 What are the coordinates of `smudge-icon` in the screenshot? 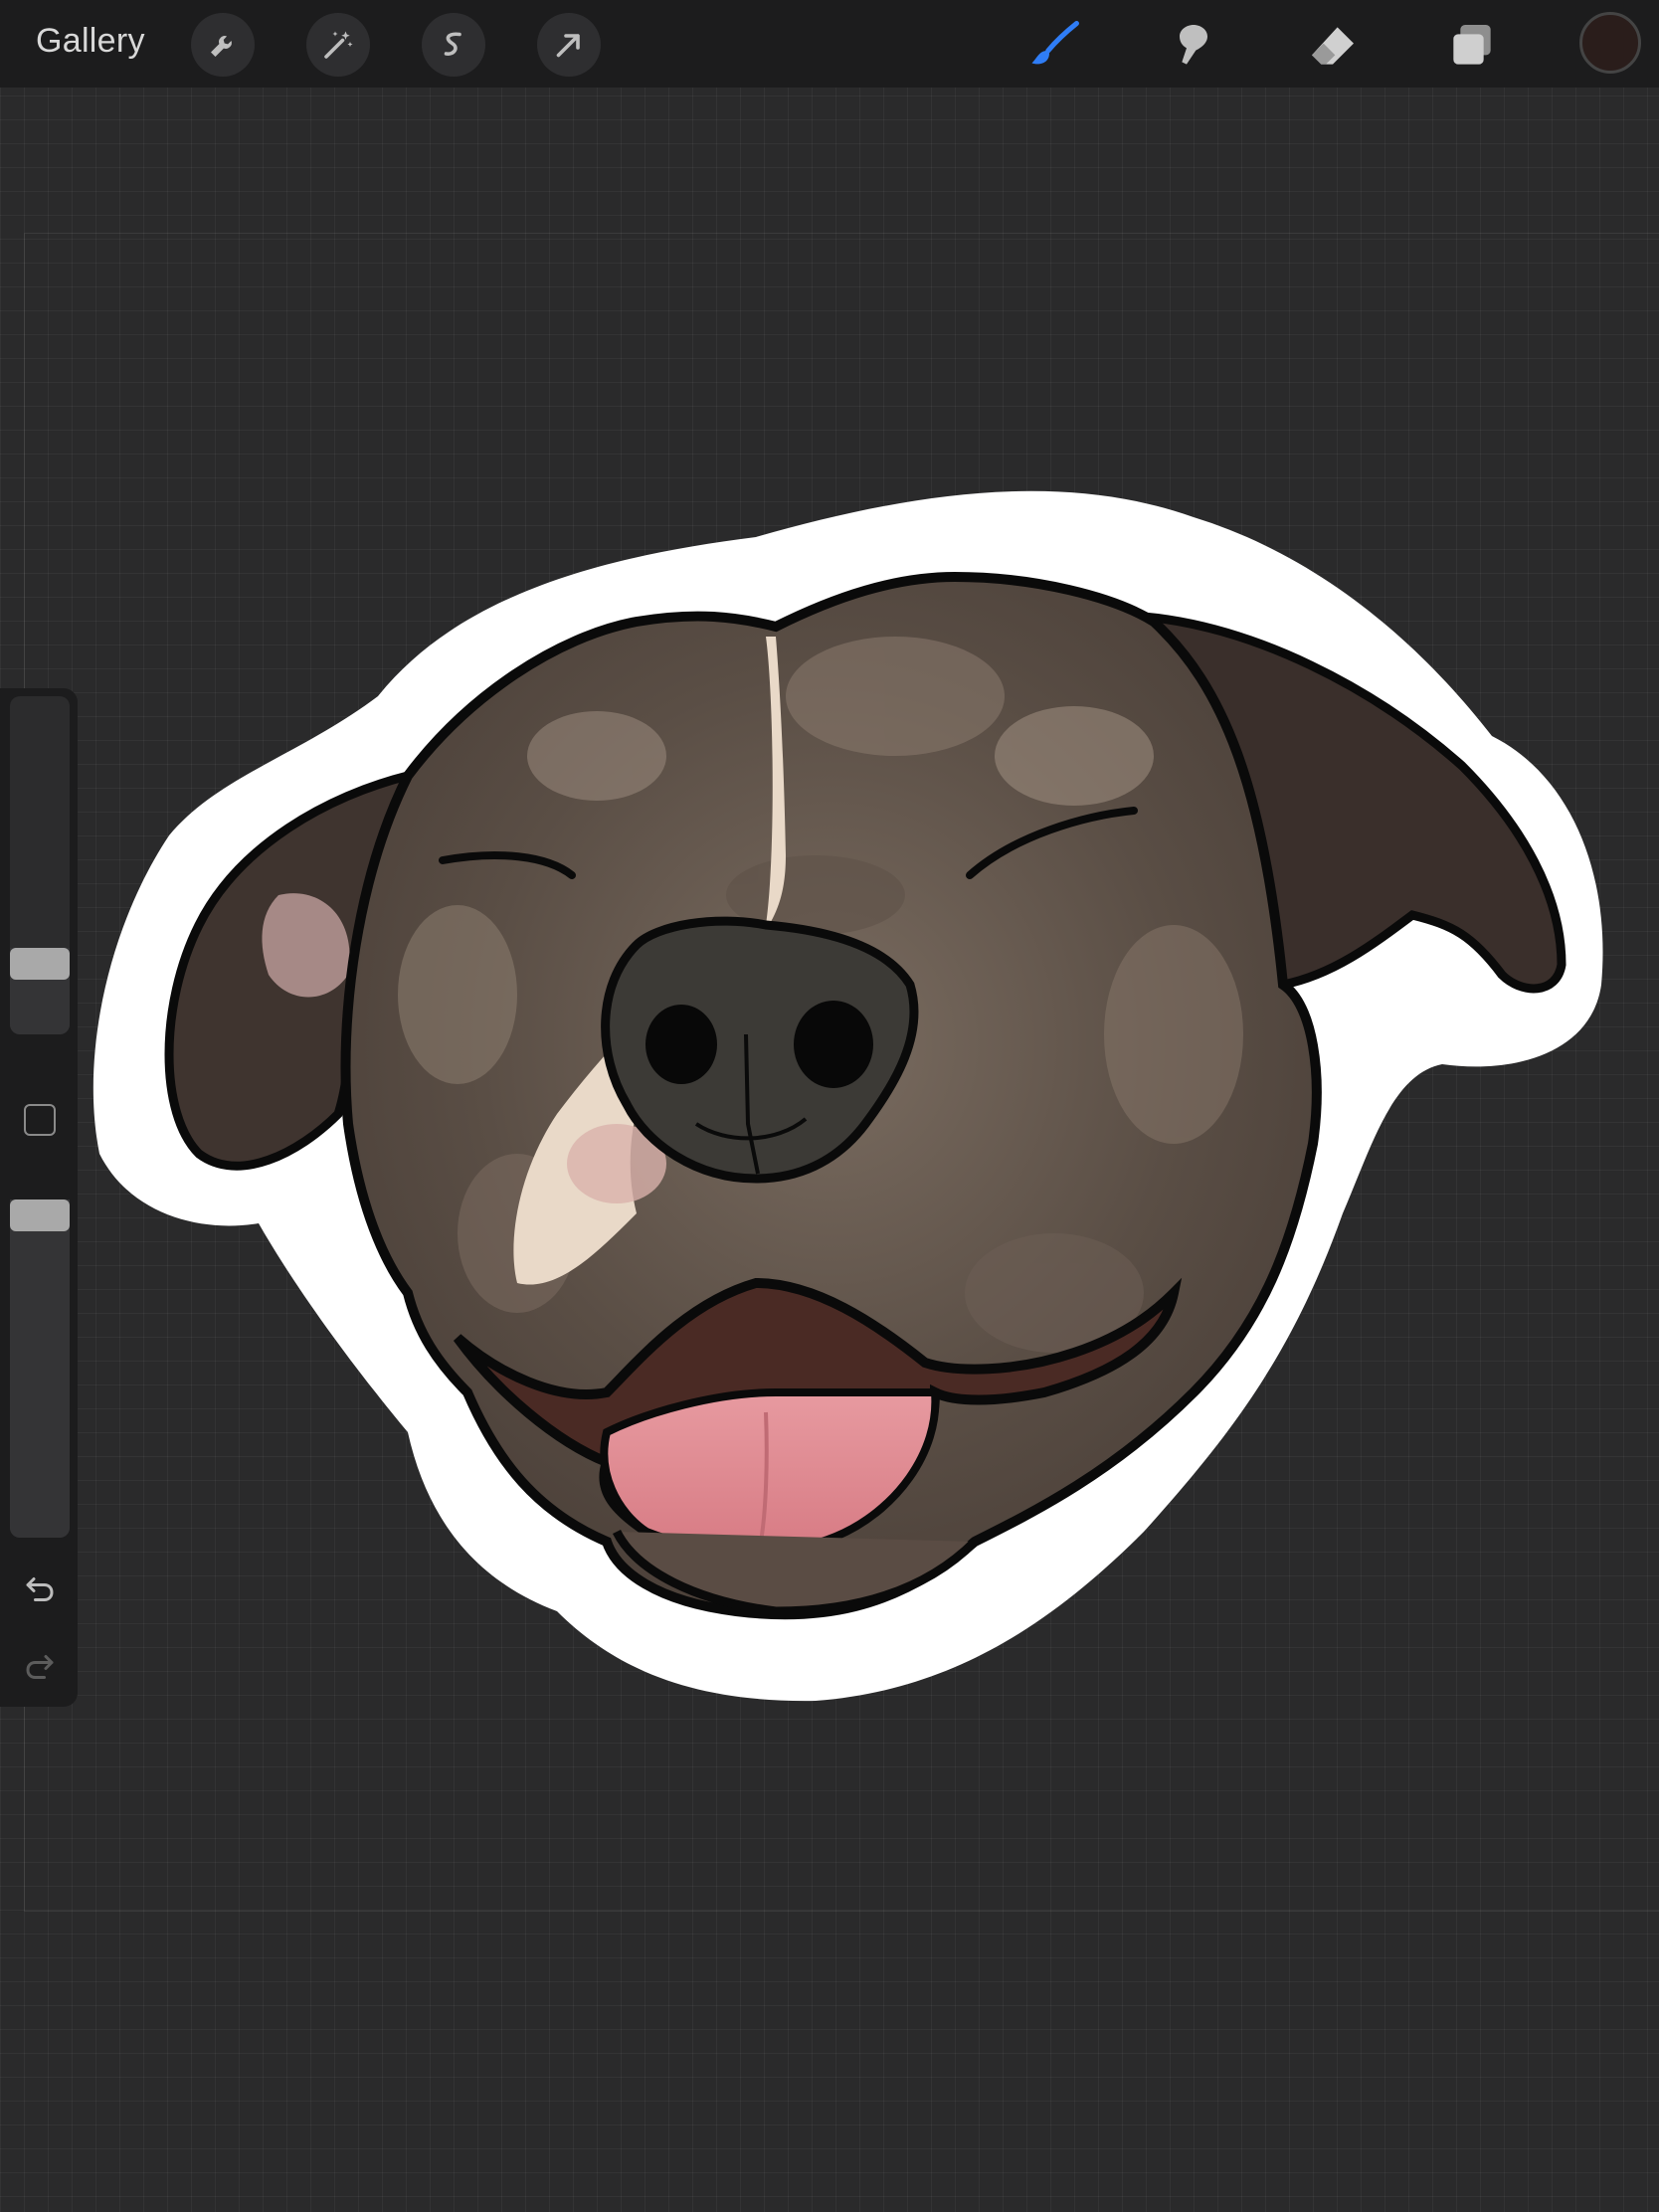 It's located at (1193, 45).